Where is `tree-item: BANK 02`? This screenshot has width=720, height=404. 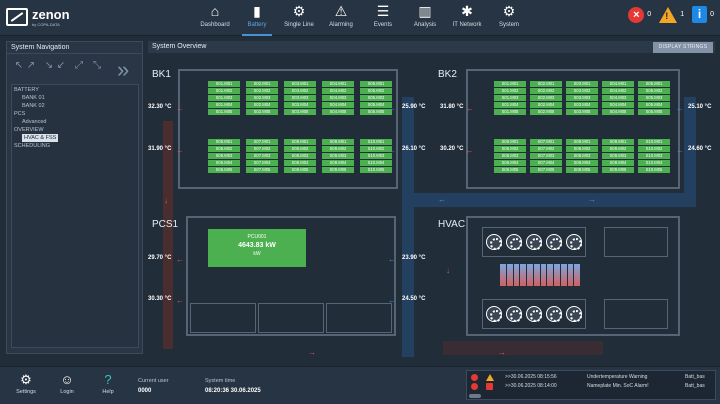 tree-item: BANK 02 is located at coordinates (75, 106).